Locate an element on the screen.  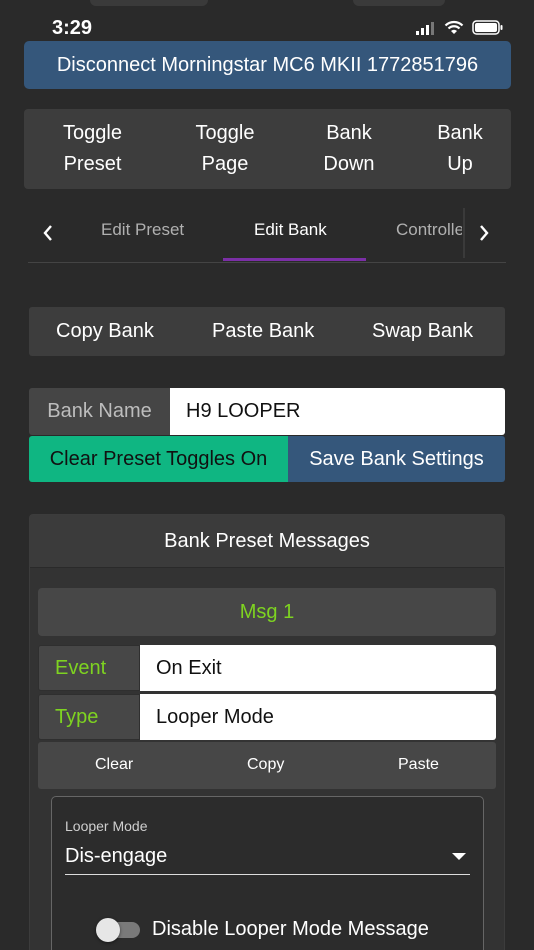
message-actions: Clear Copy Paste is located at coordinates (267, 765).